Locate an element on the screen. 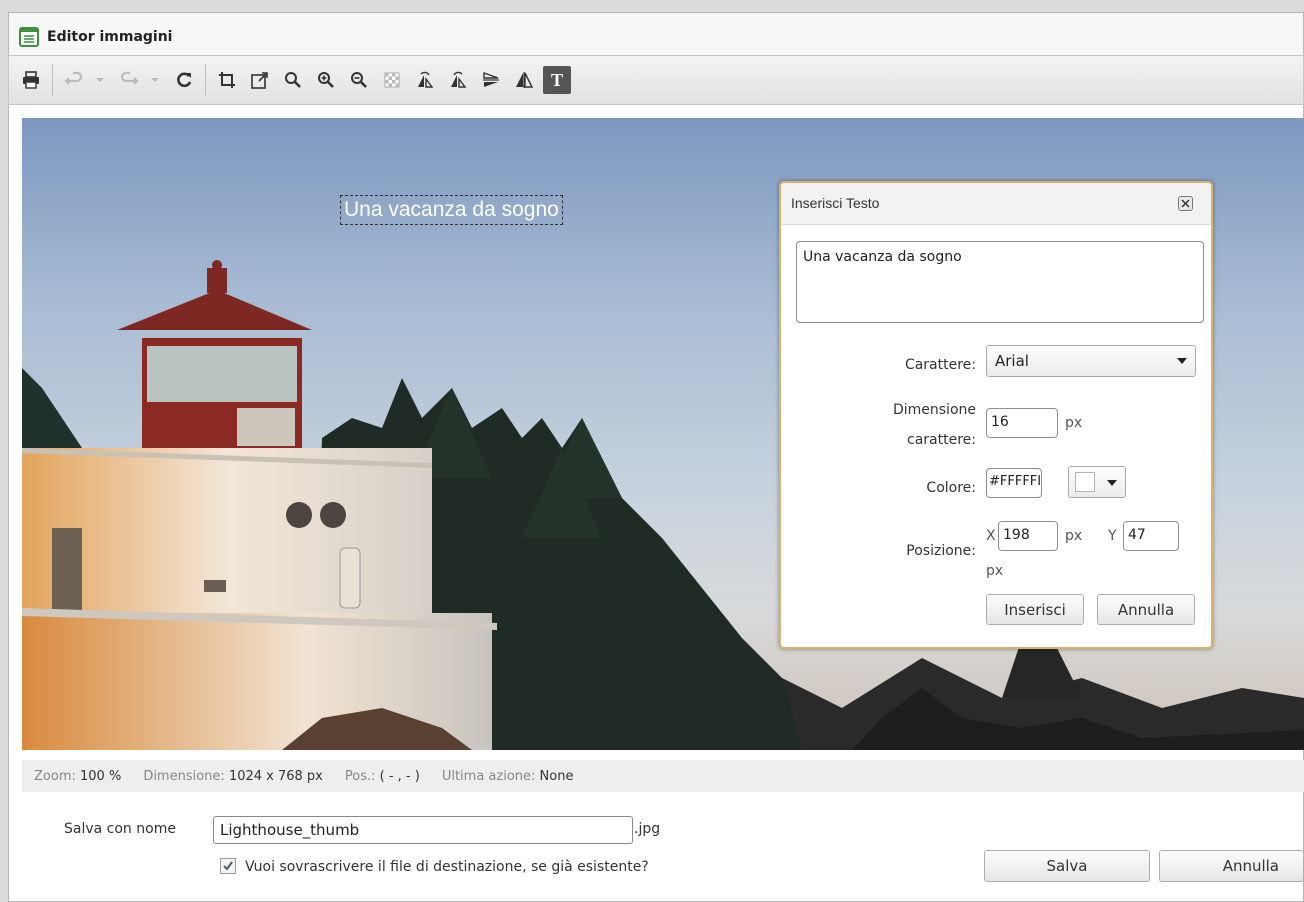 The width and height of the screenshot is (1304, 902). title-bar: Editor immagini is located at coordinates (656, 37).